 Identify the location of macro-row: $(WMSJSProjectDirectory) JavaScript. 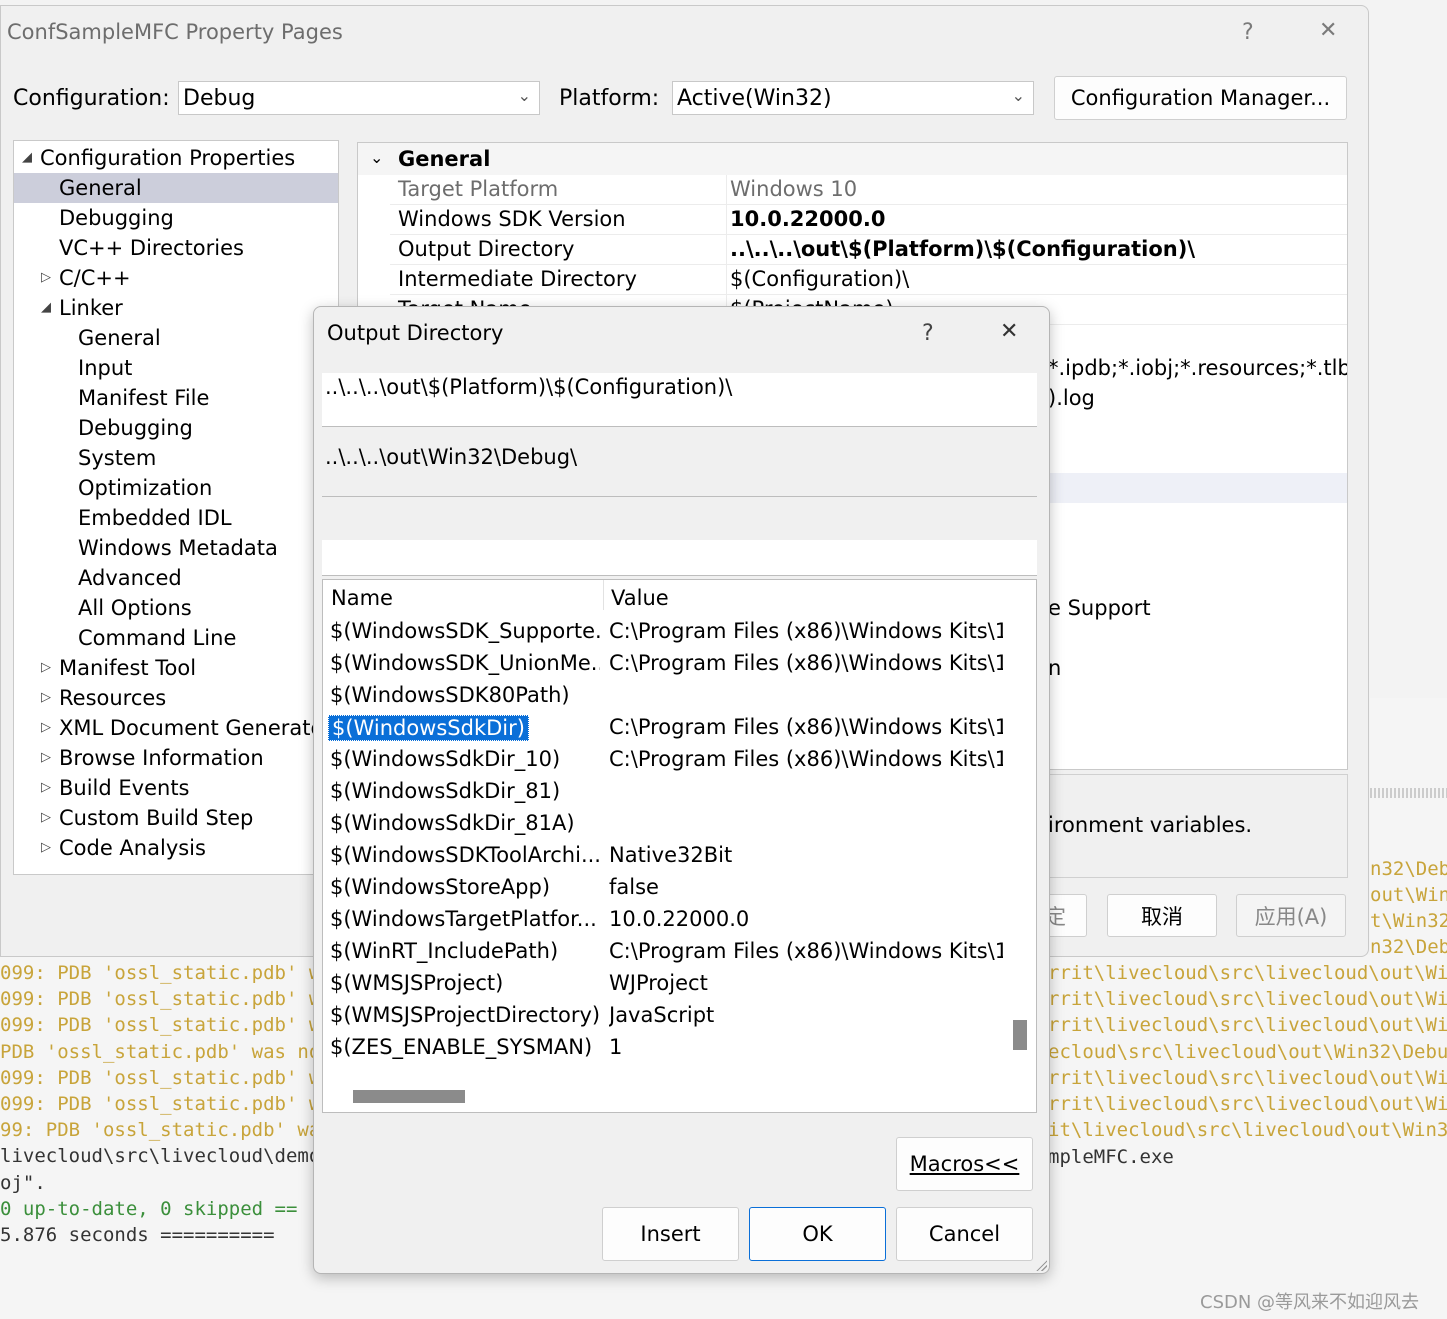
(663, 1017).